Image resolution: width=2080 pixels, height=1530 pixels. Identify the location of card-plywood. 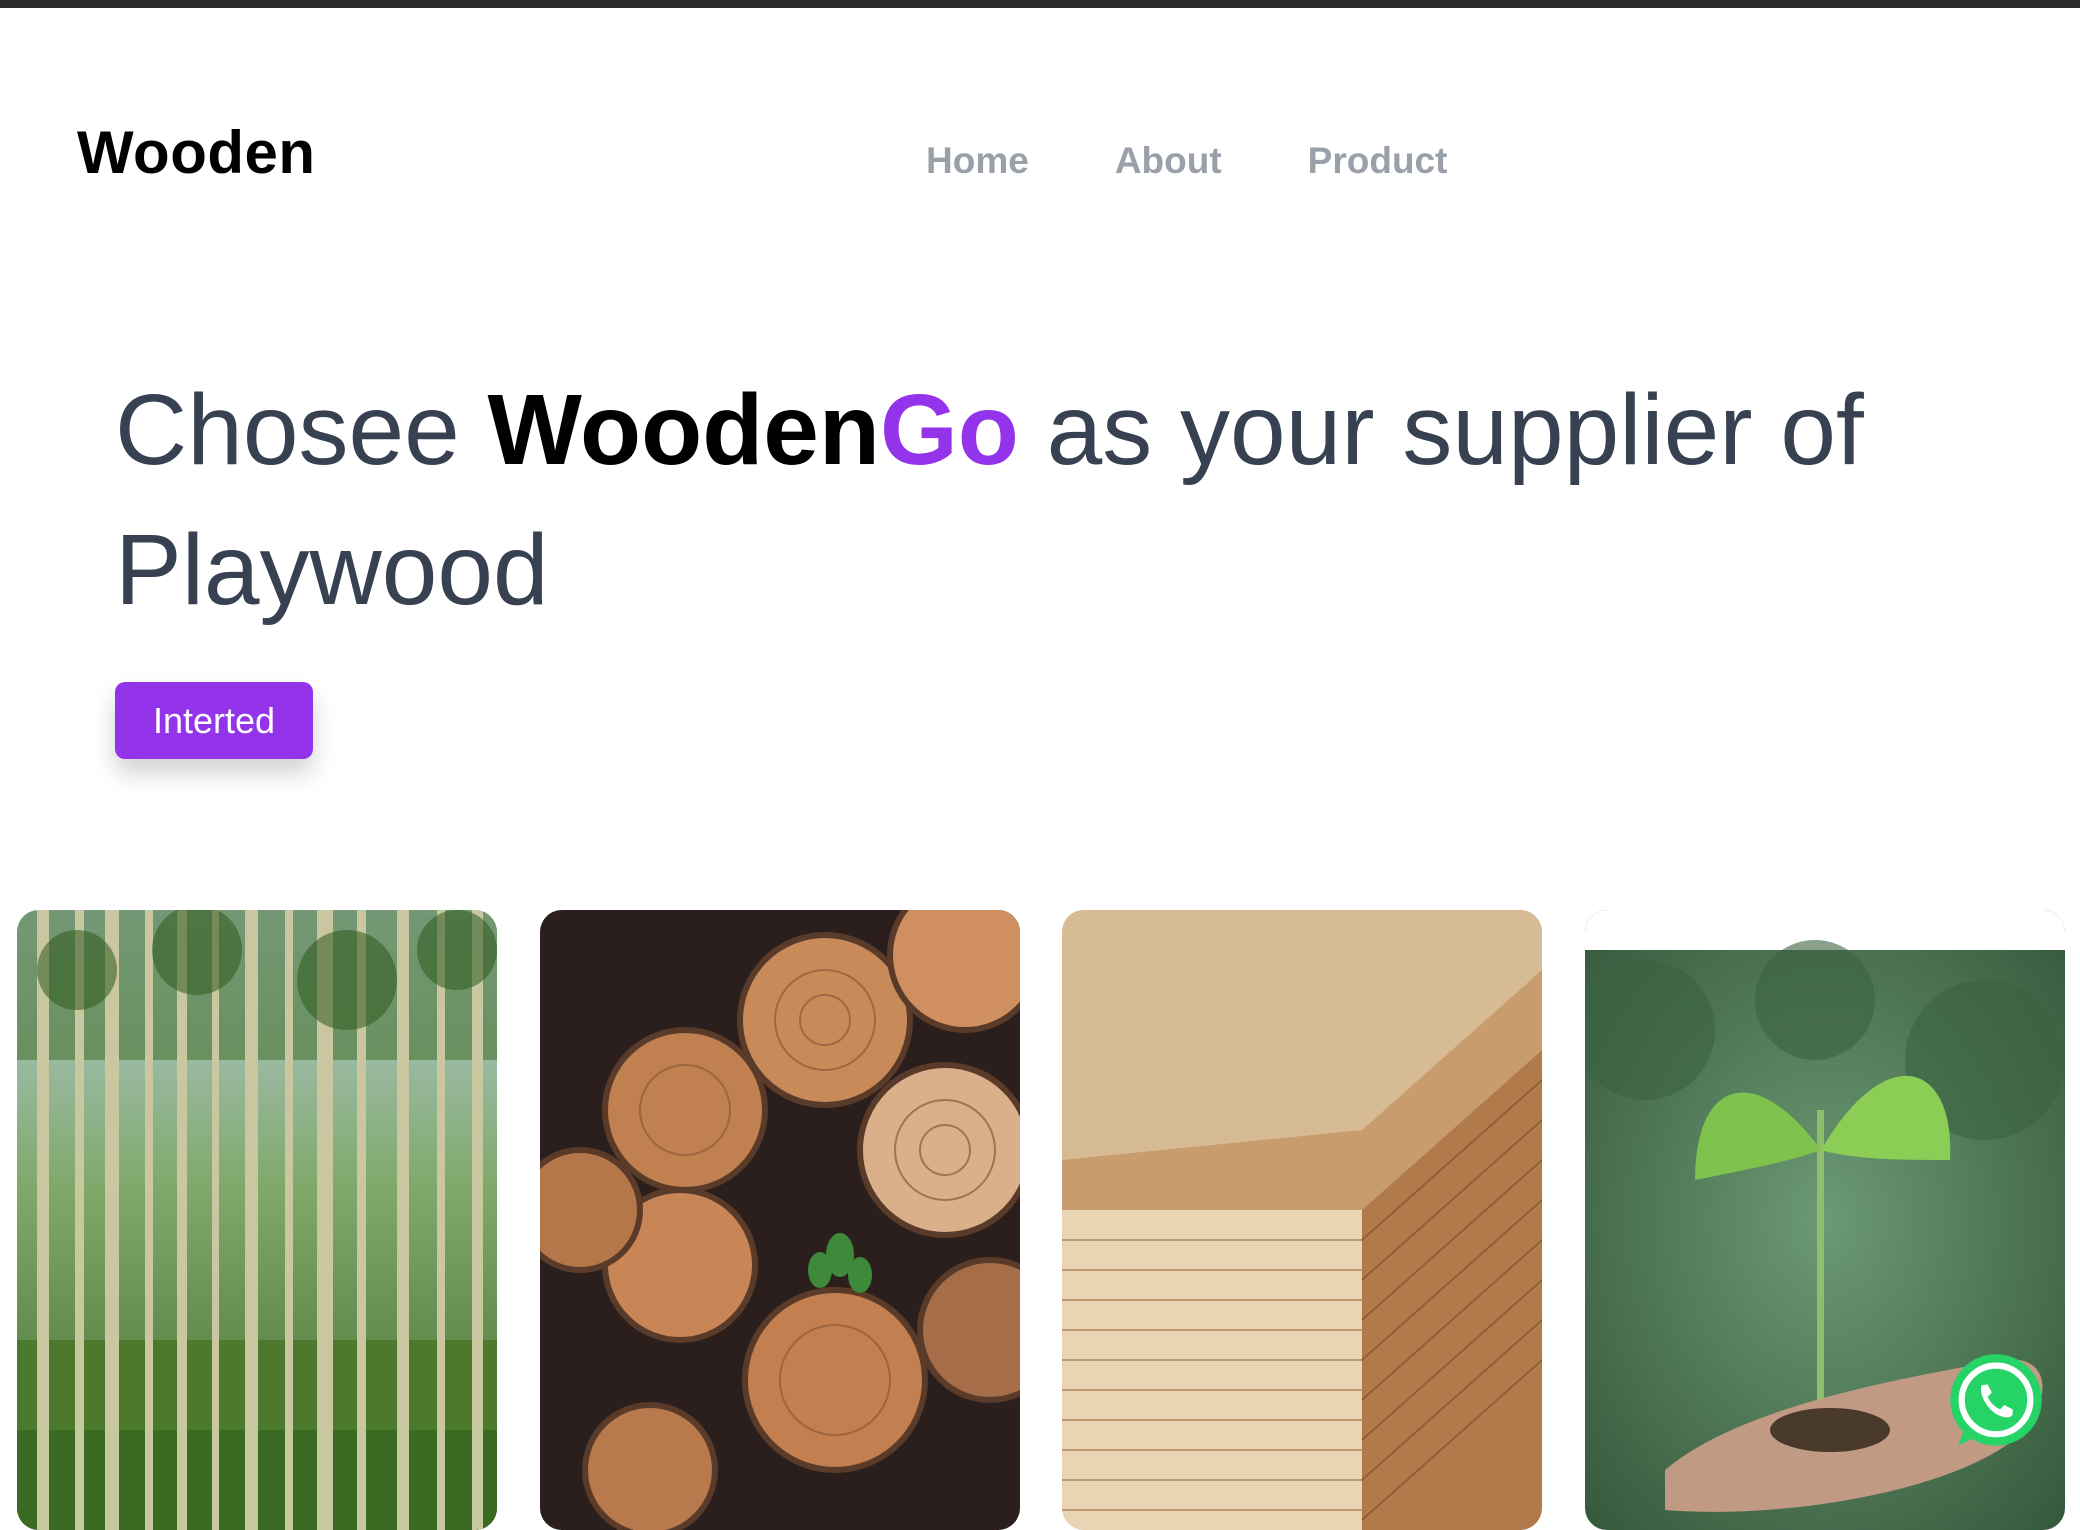
(1302, 1220).